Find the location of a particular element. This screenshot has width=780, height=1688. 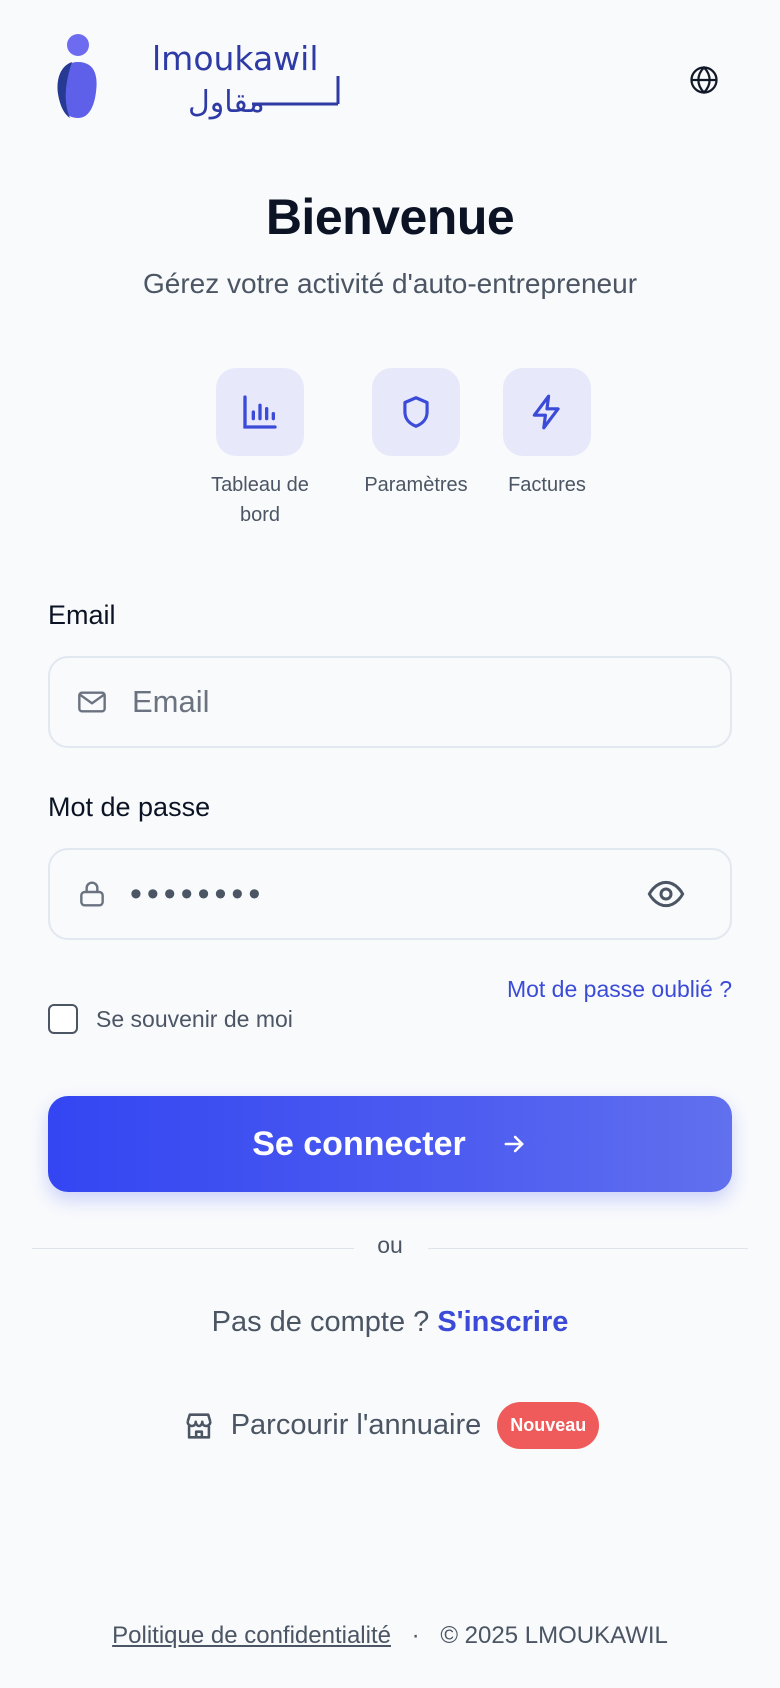

eye-icon is located at coordinates (666, 894).